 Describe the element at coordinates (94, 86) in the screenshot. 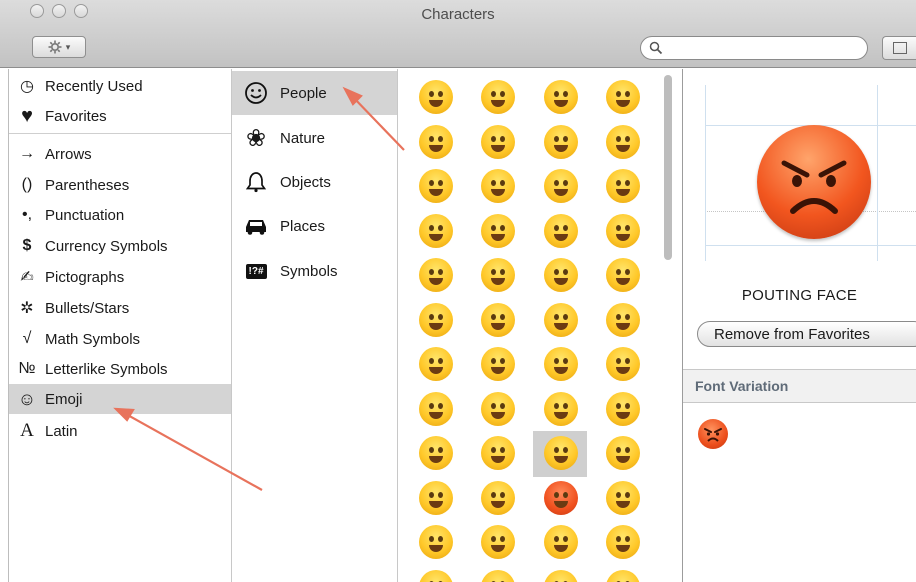

I see `sidebar-item-label: Recently Used` at that location.